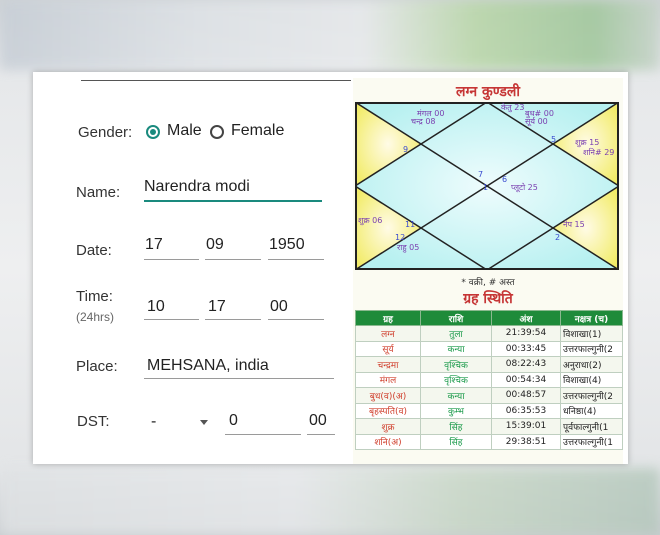  I want to click on cell-ansh: 29:38:51, so click(526, 441).